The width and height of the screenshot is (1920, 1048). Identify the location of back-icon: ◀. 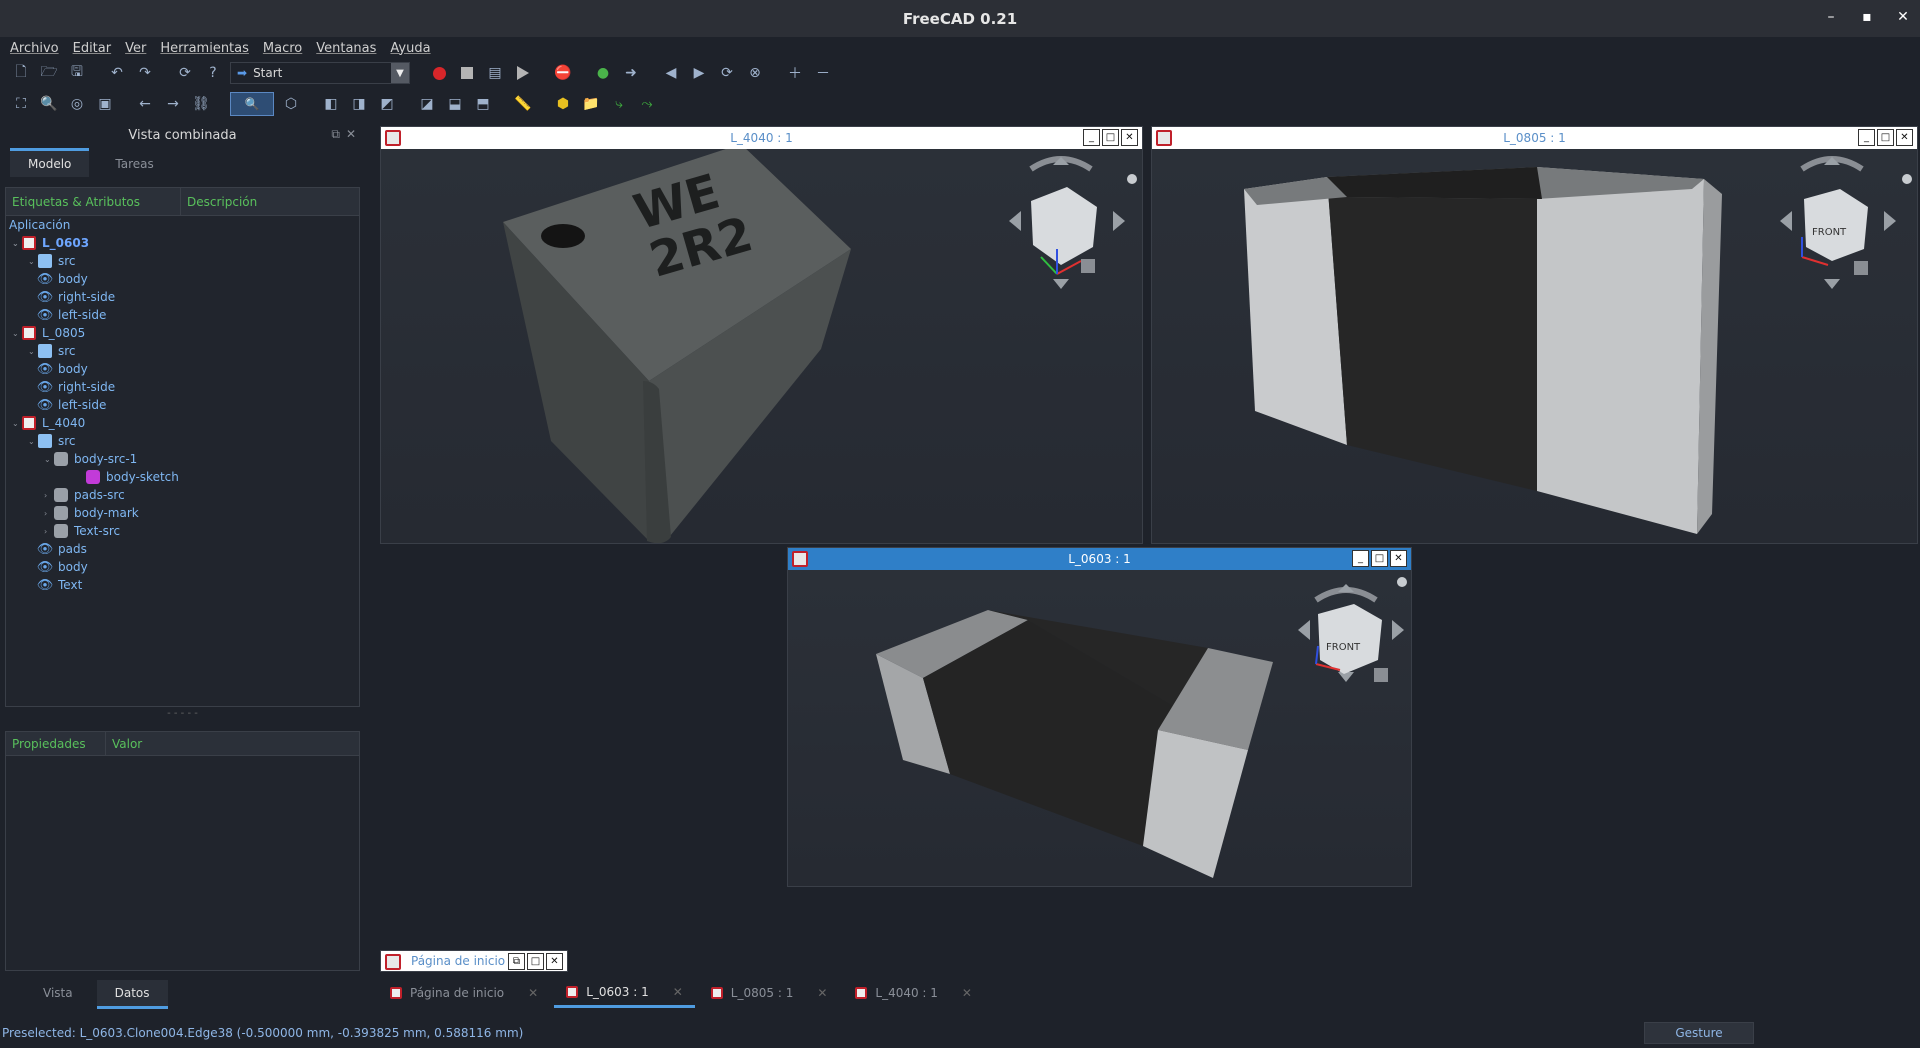
(671, 73).